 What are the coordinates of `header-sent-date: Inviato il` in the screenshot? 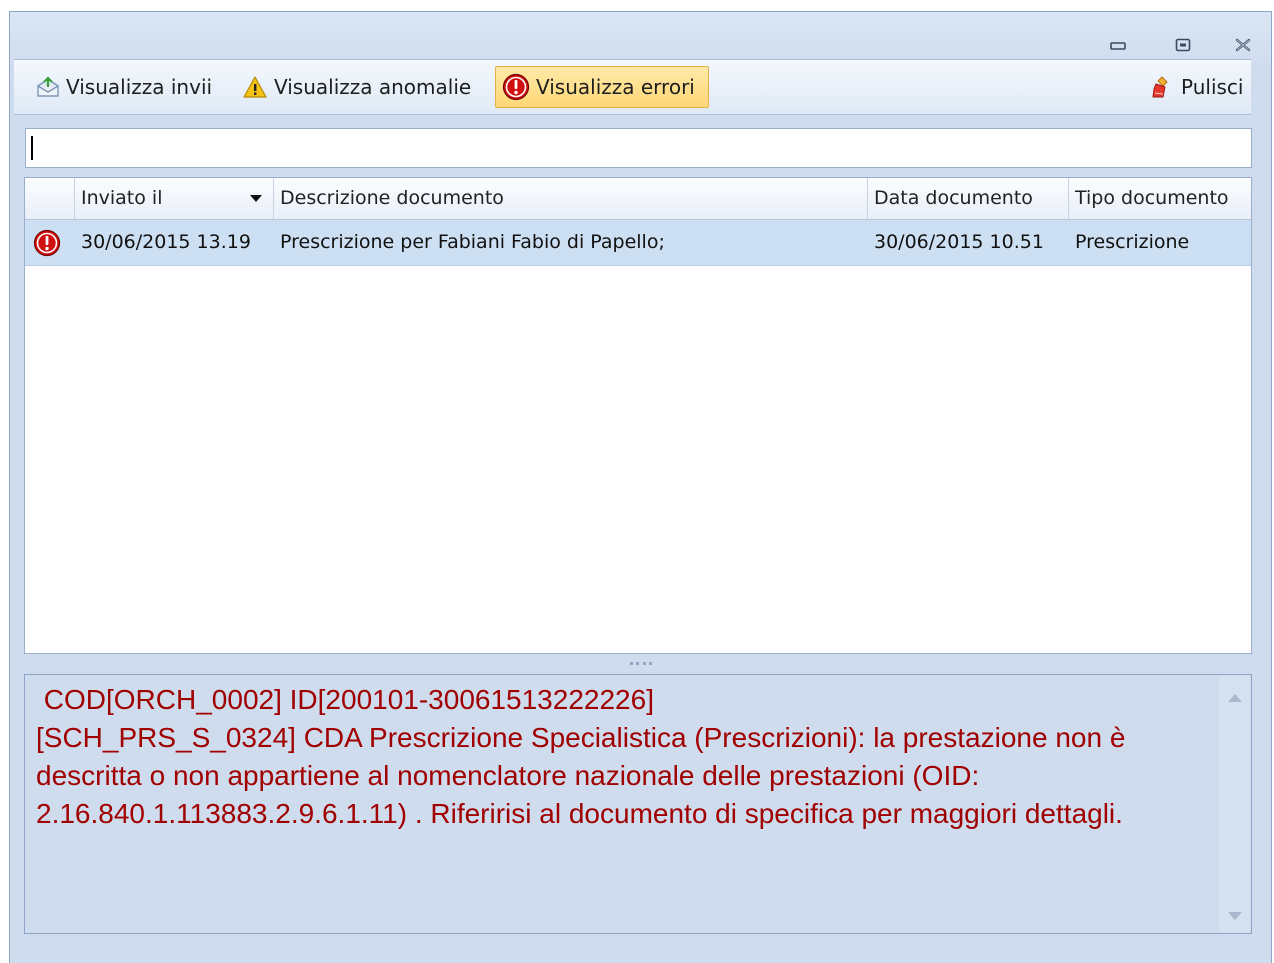 It's located at (174, 198).